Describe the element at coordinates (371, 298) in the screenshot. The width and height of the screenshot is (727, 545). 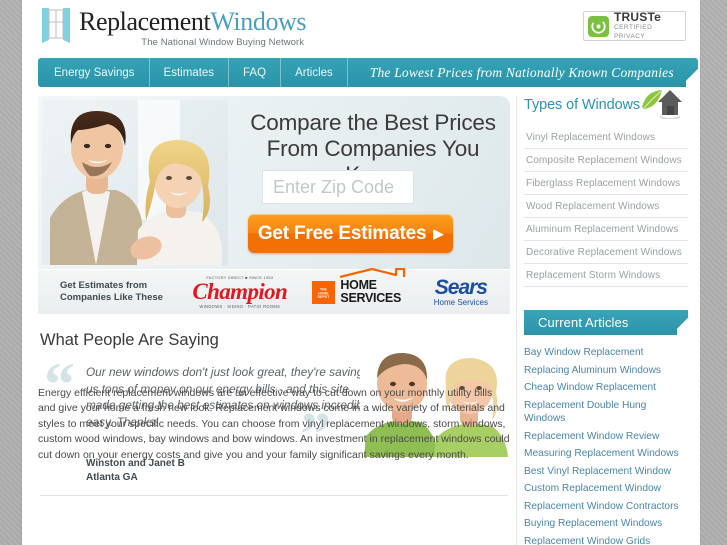
I see `home-depot-line2: SERVICES` at that location.